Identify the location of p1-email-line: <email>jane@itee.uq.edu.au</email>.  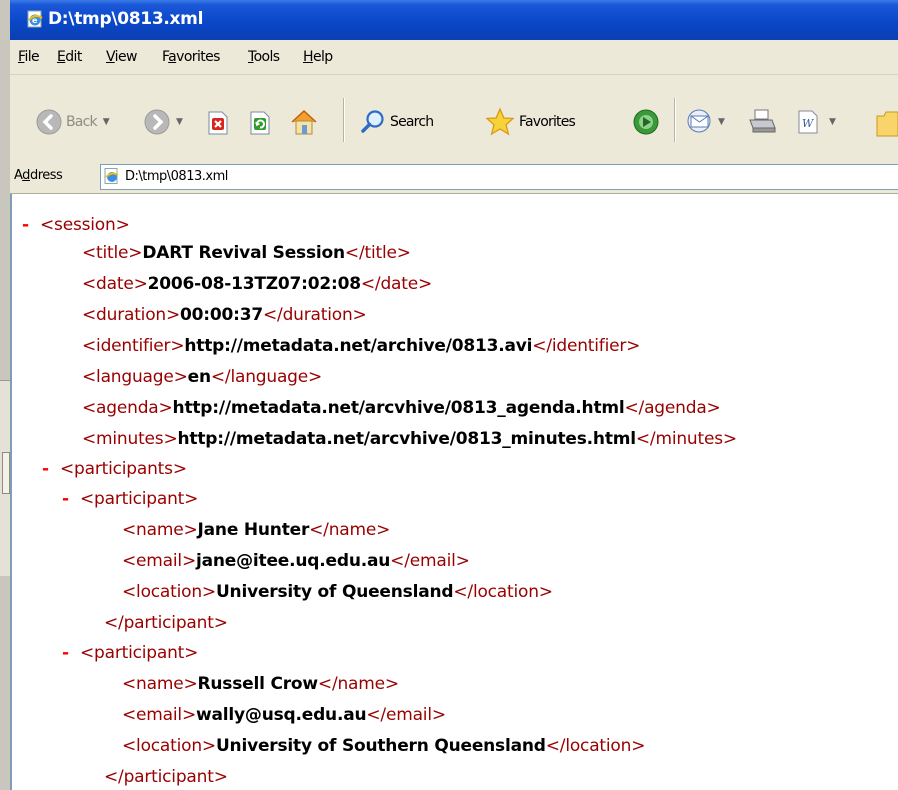
(296, 561).